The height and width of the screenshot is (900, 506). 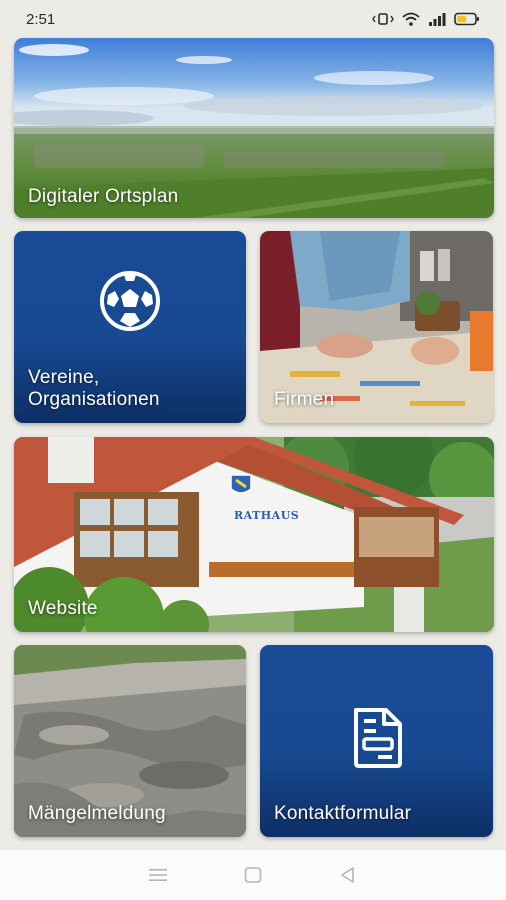 What do you see at coordinates (253, 19) in the screenshot?
I see `status-bar: 2:51` at bounding box center [253, 19].